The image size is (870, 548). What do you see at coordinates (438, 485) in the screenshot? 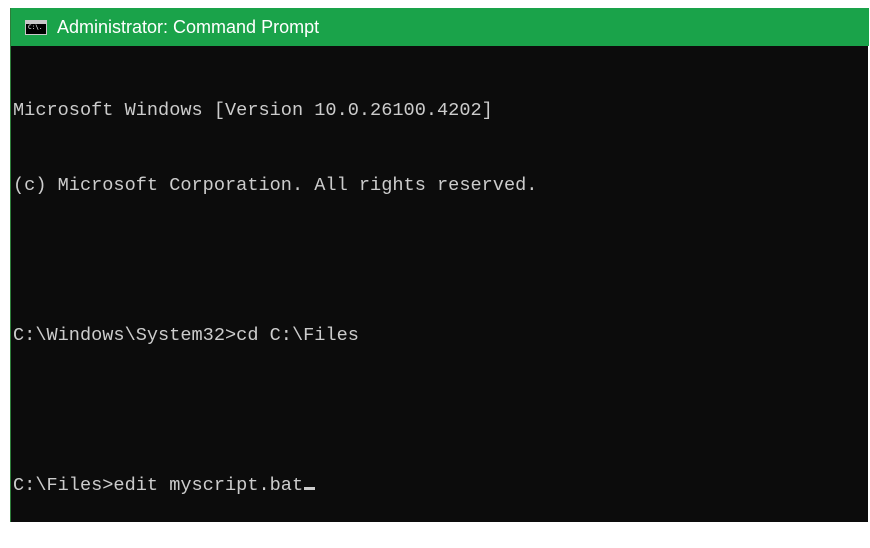
I see `console-input-line: C:\Files>edit myscript.bat` at bounding box center [438, 485].